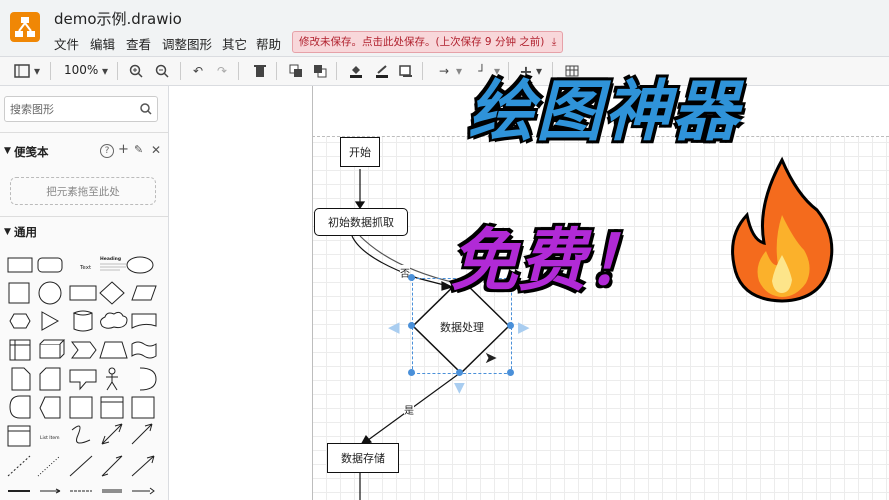 The width and height of the screenshot is (889, 500). I want to click on fire-icon, so click(782, 229).